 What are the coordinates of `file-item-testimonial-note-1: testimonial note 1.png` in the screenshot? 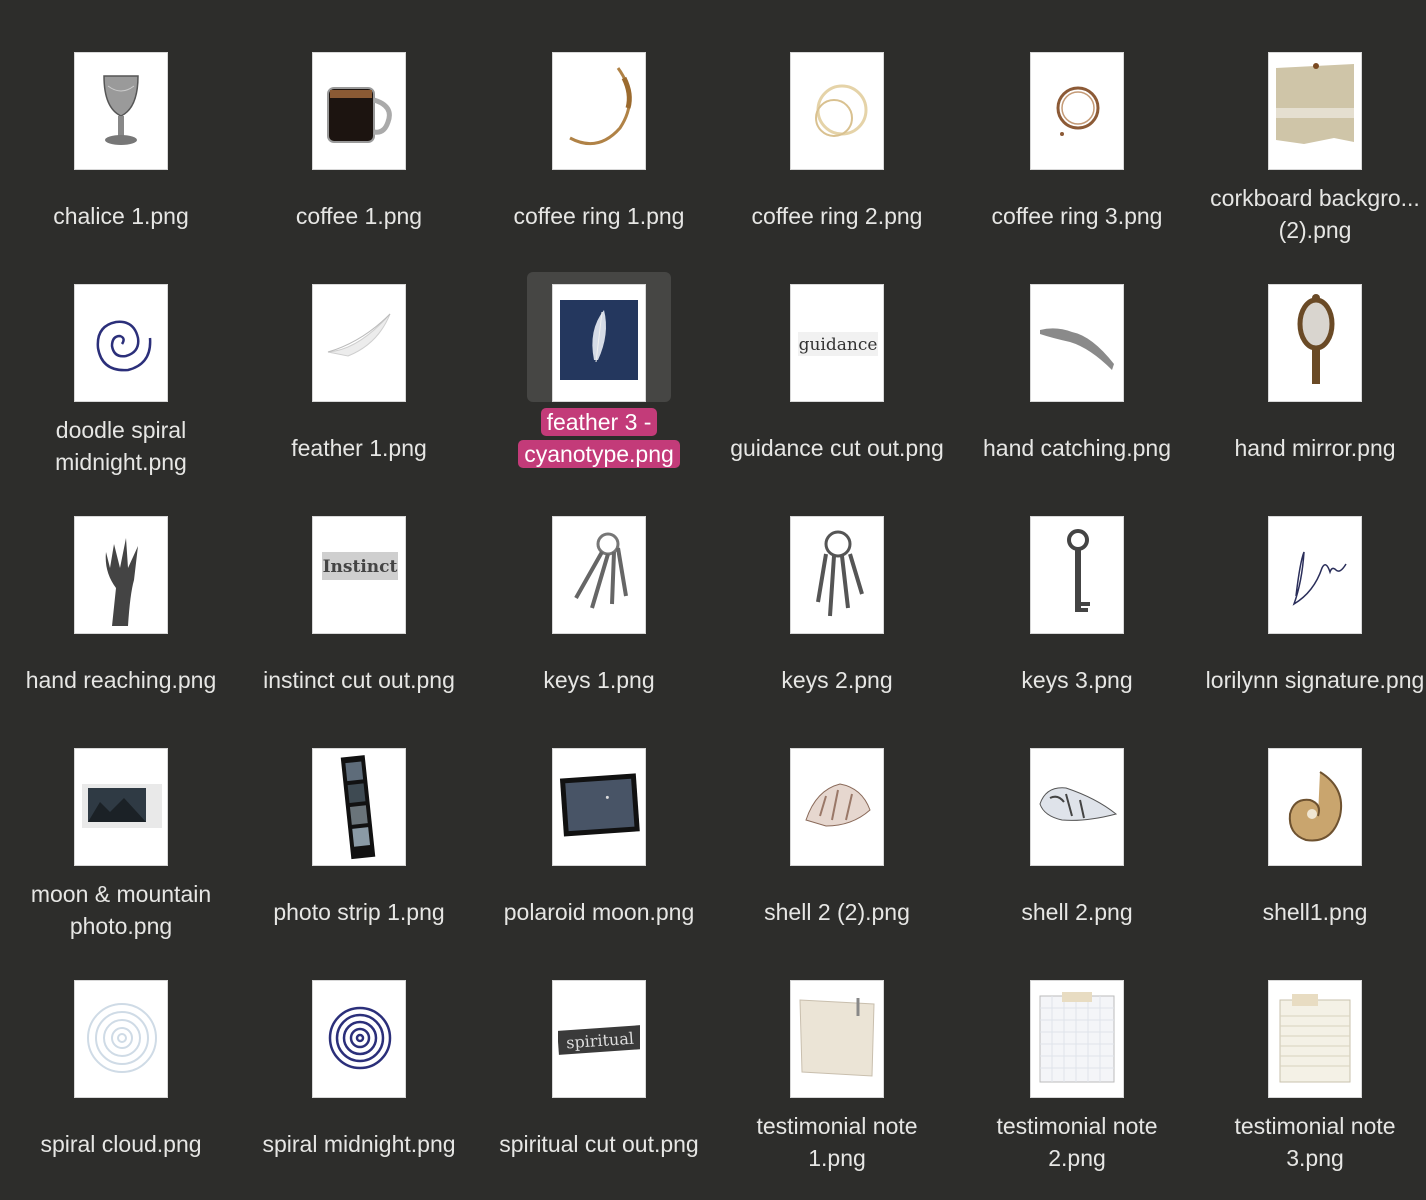 It's located at (837, 1049).